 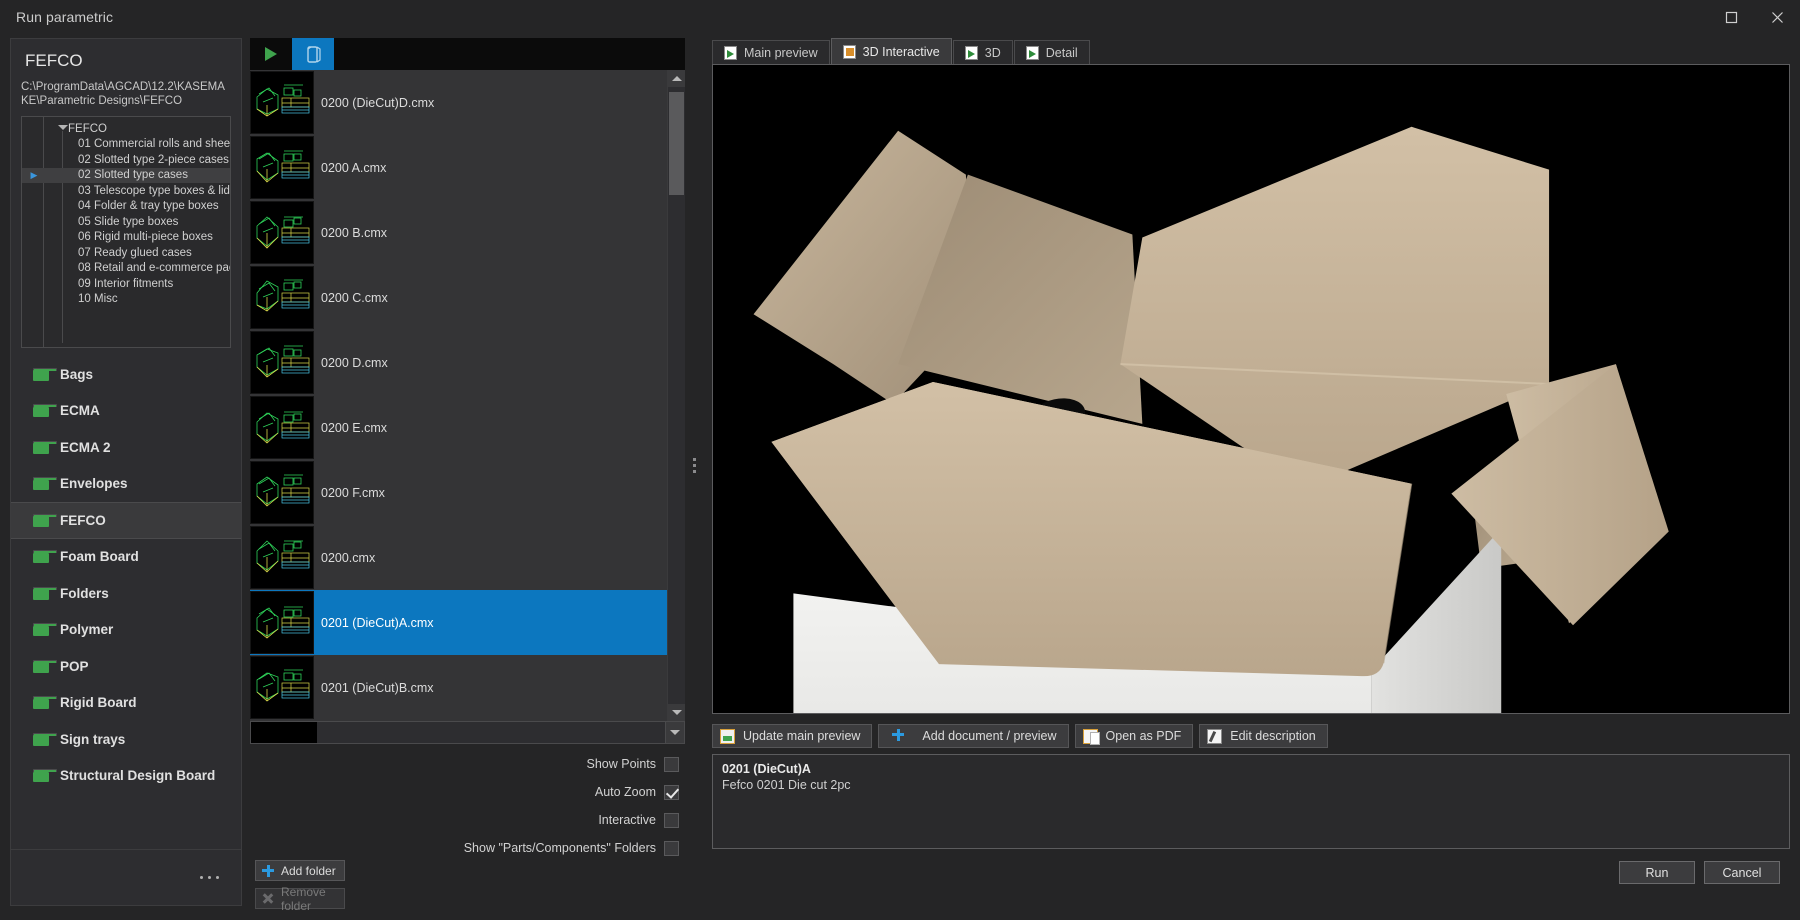 I want to click on cube-view-button, so click(x=313, y=54).